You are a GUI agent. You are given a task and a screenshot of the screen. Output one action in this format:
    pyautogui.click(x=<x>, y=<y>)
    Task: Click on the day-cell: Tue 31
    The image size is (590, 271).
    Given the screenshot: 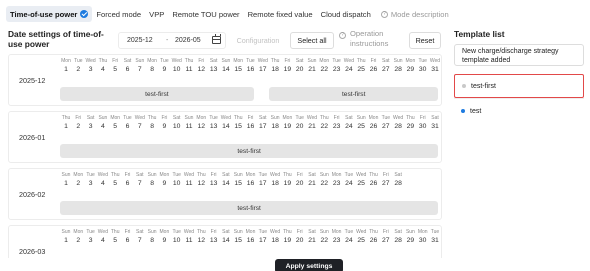 What is the action you would take?
    pyautogui.click(x=435, y=237)
    